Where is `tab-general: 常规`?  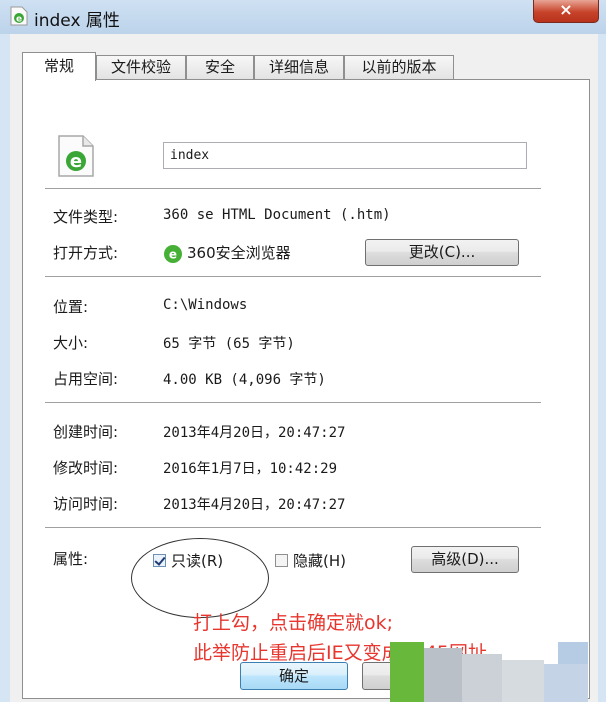 tab-general: 常规 is located at coordinates (59, 66).